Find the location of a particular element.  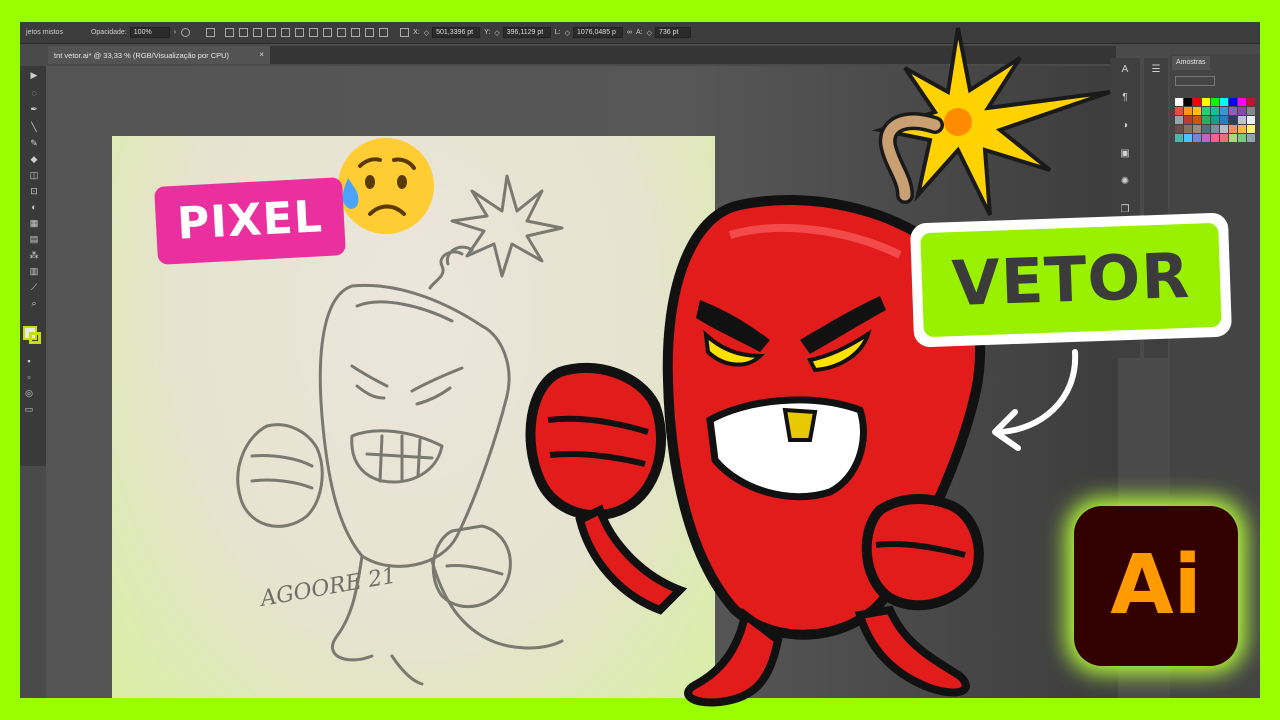

curved-arrow-icon is located at coordinates (1038, 392).